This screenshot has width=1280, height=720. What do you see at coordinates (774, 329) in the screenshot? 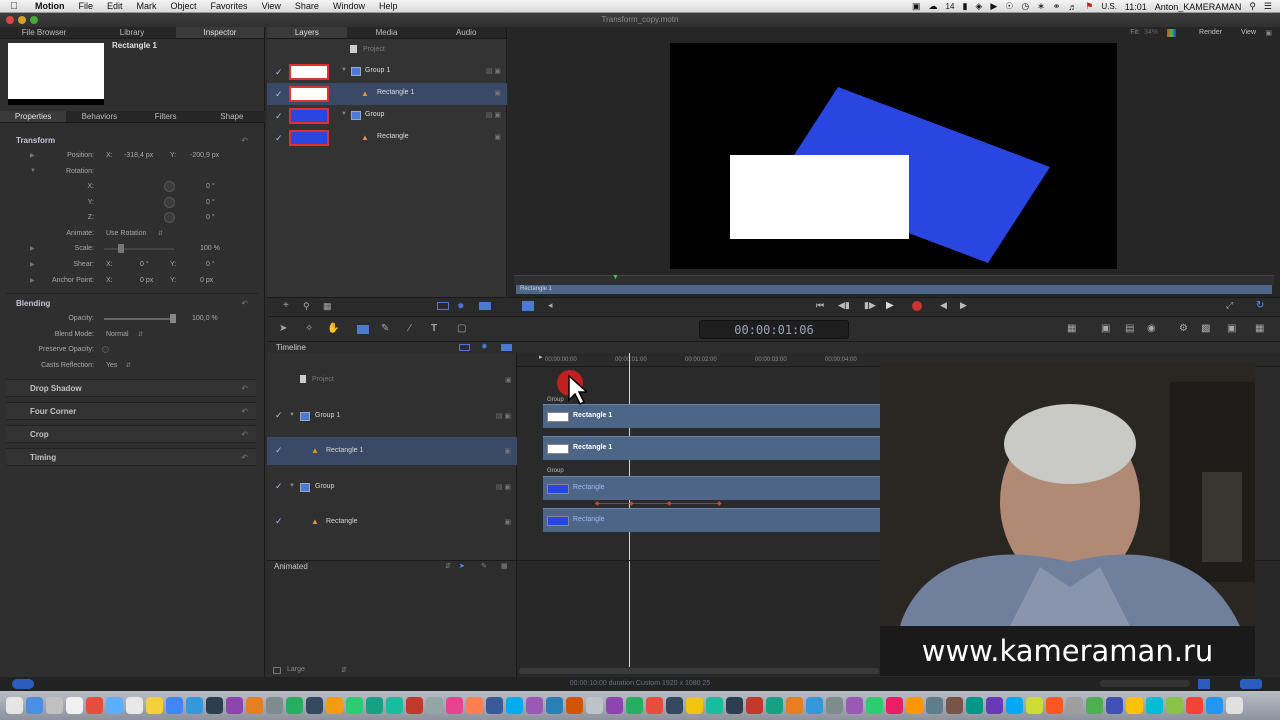
I see `timecode-display: 00:00:01:06` at bounding box center [774, 329].